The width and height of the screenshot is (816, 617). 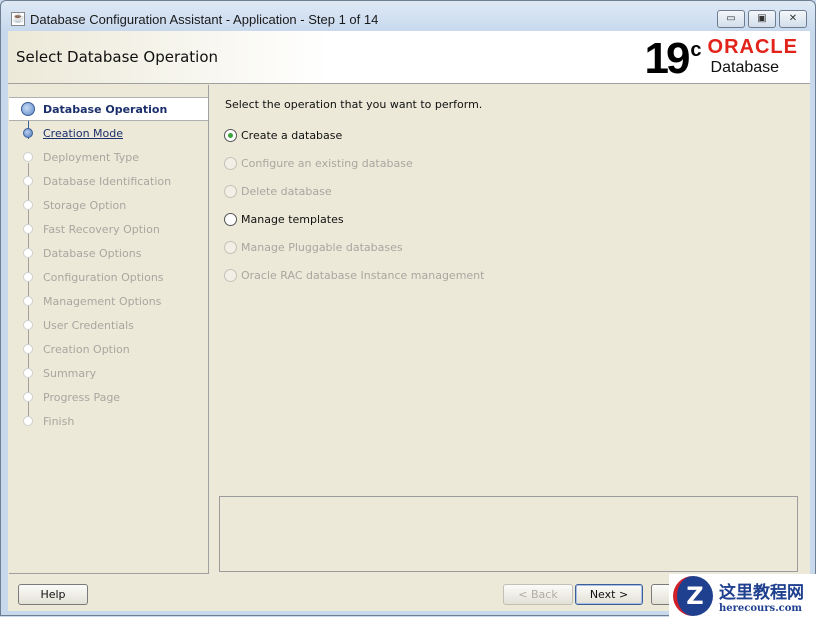 What do you see at coordinates (85, 205) in the screenshot?
I see `step-label: Storage Option` at bounding box center [85, 205].